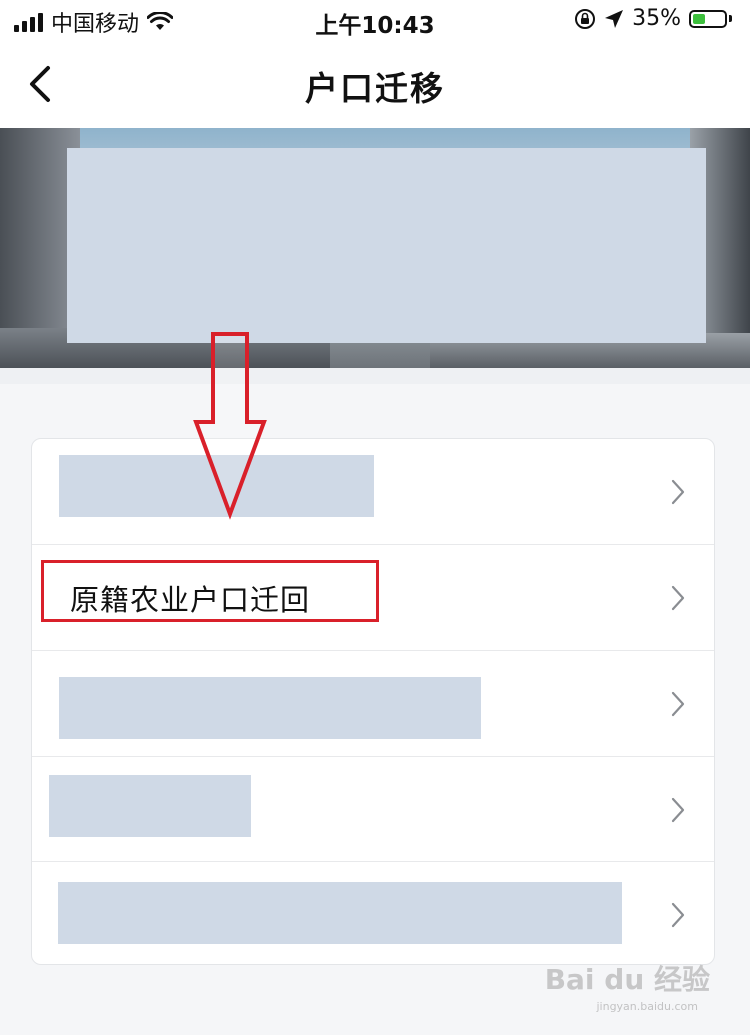 The height and width of the screenshot is (1035, 750). What do you see at coordinates (230, 426) in the screenshot?
I see `annotation-arrow-icon` at bounding box center [230, 426].